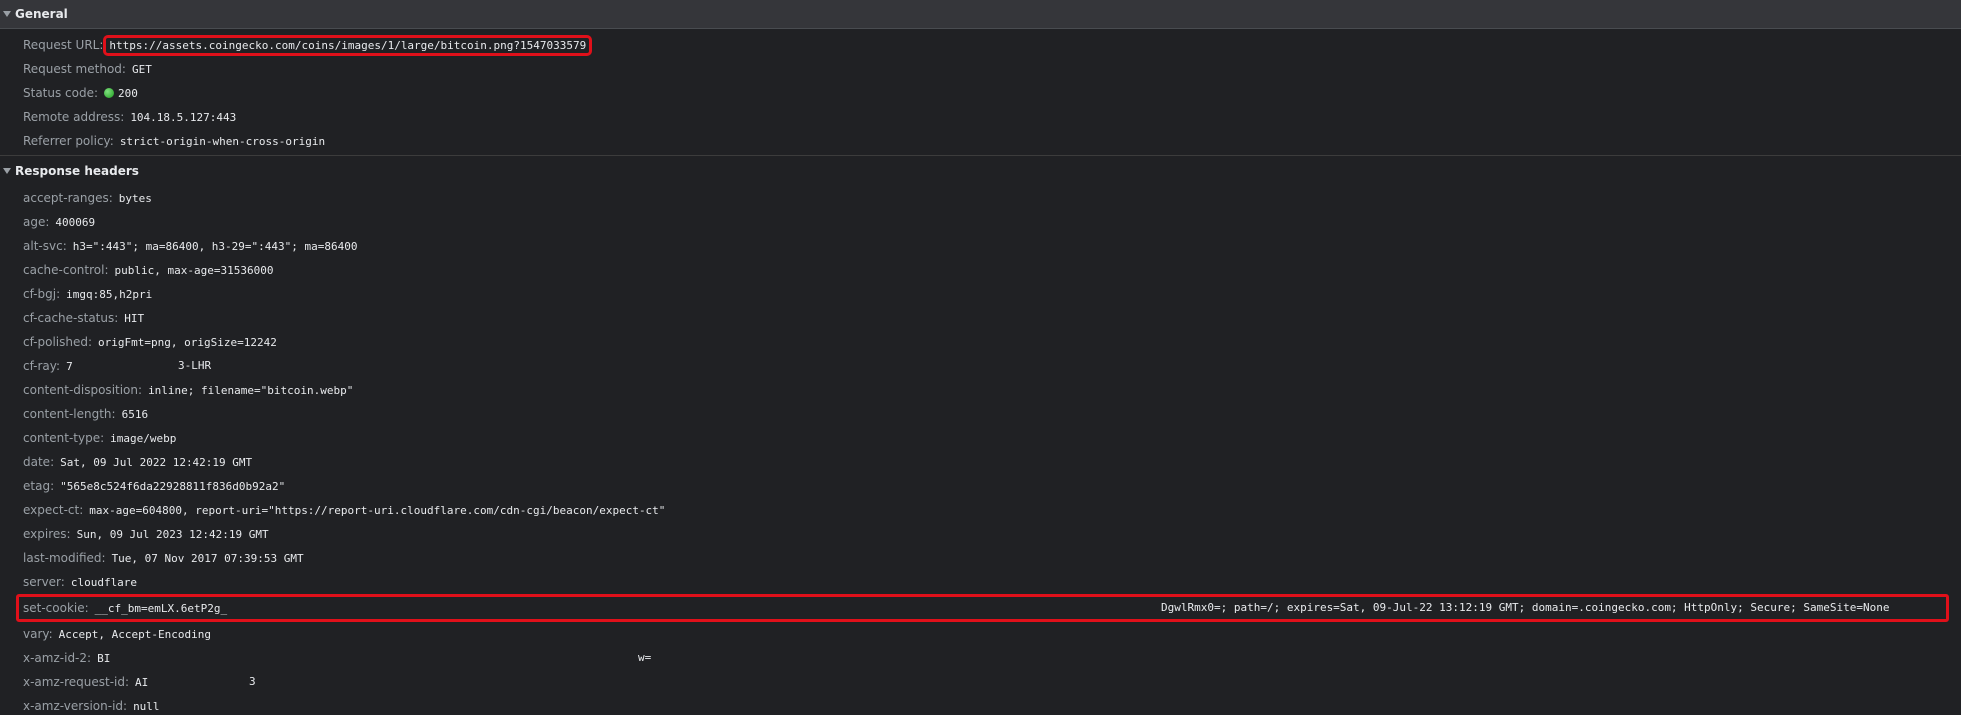 The width and height of the screenshot is (1961, 715). What do you see at coordinates (109, 93) in the screenshot?
I see `status-ok-dot-icon` at bounding box center [109, 93].